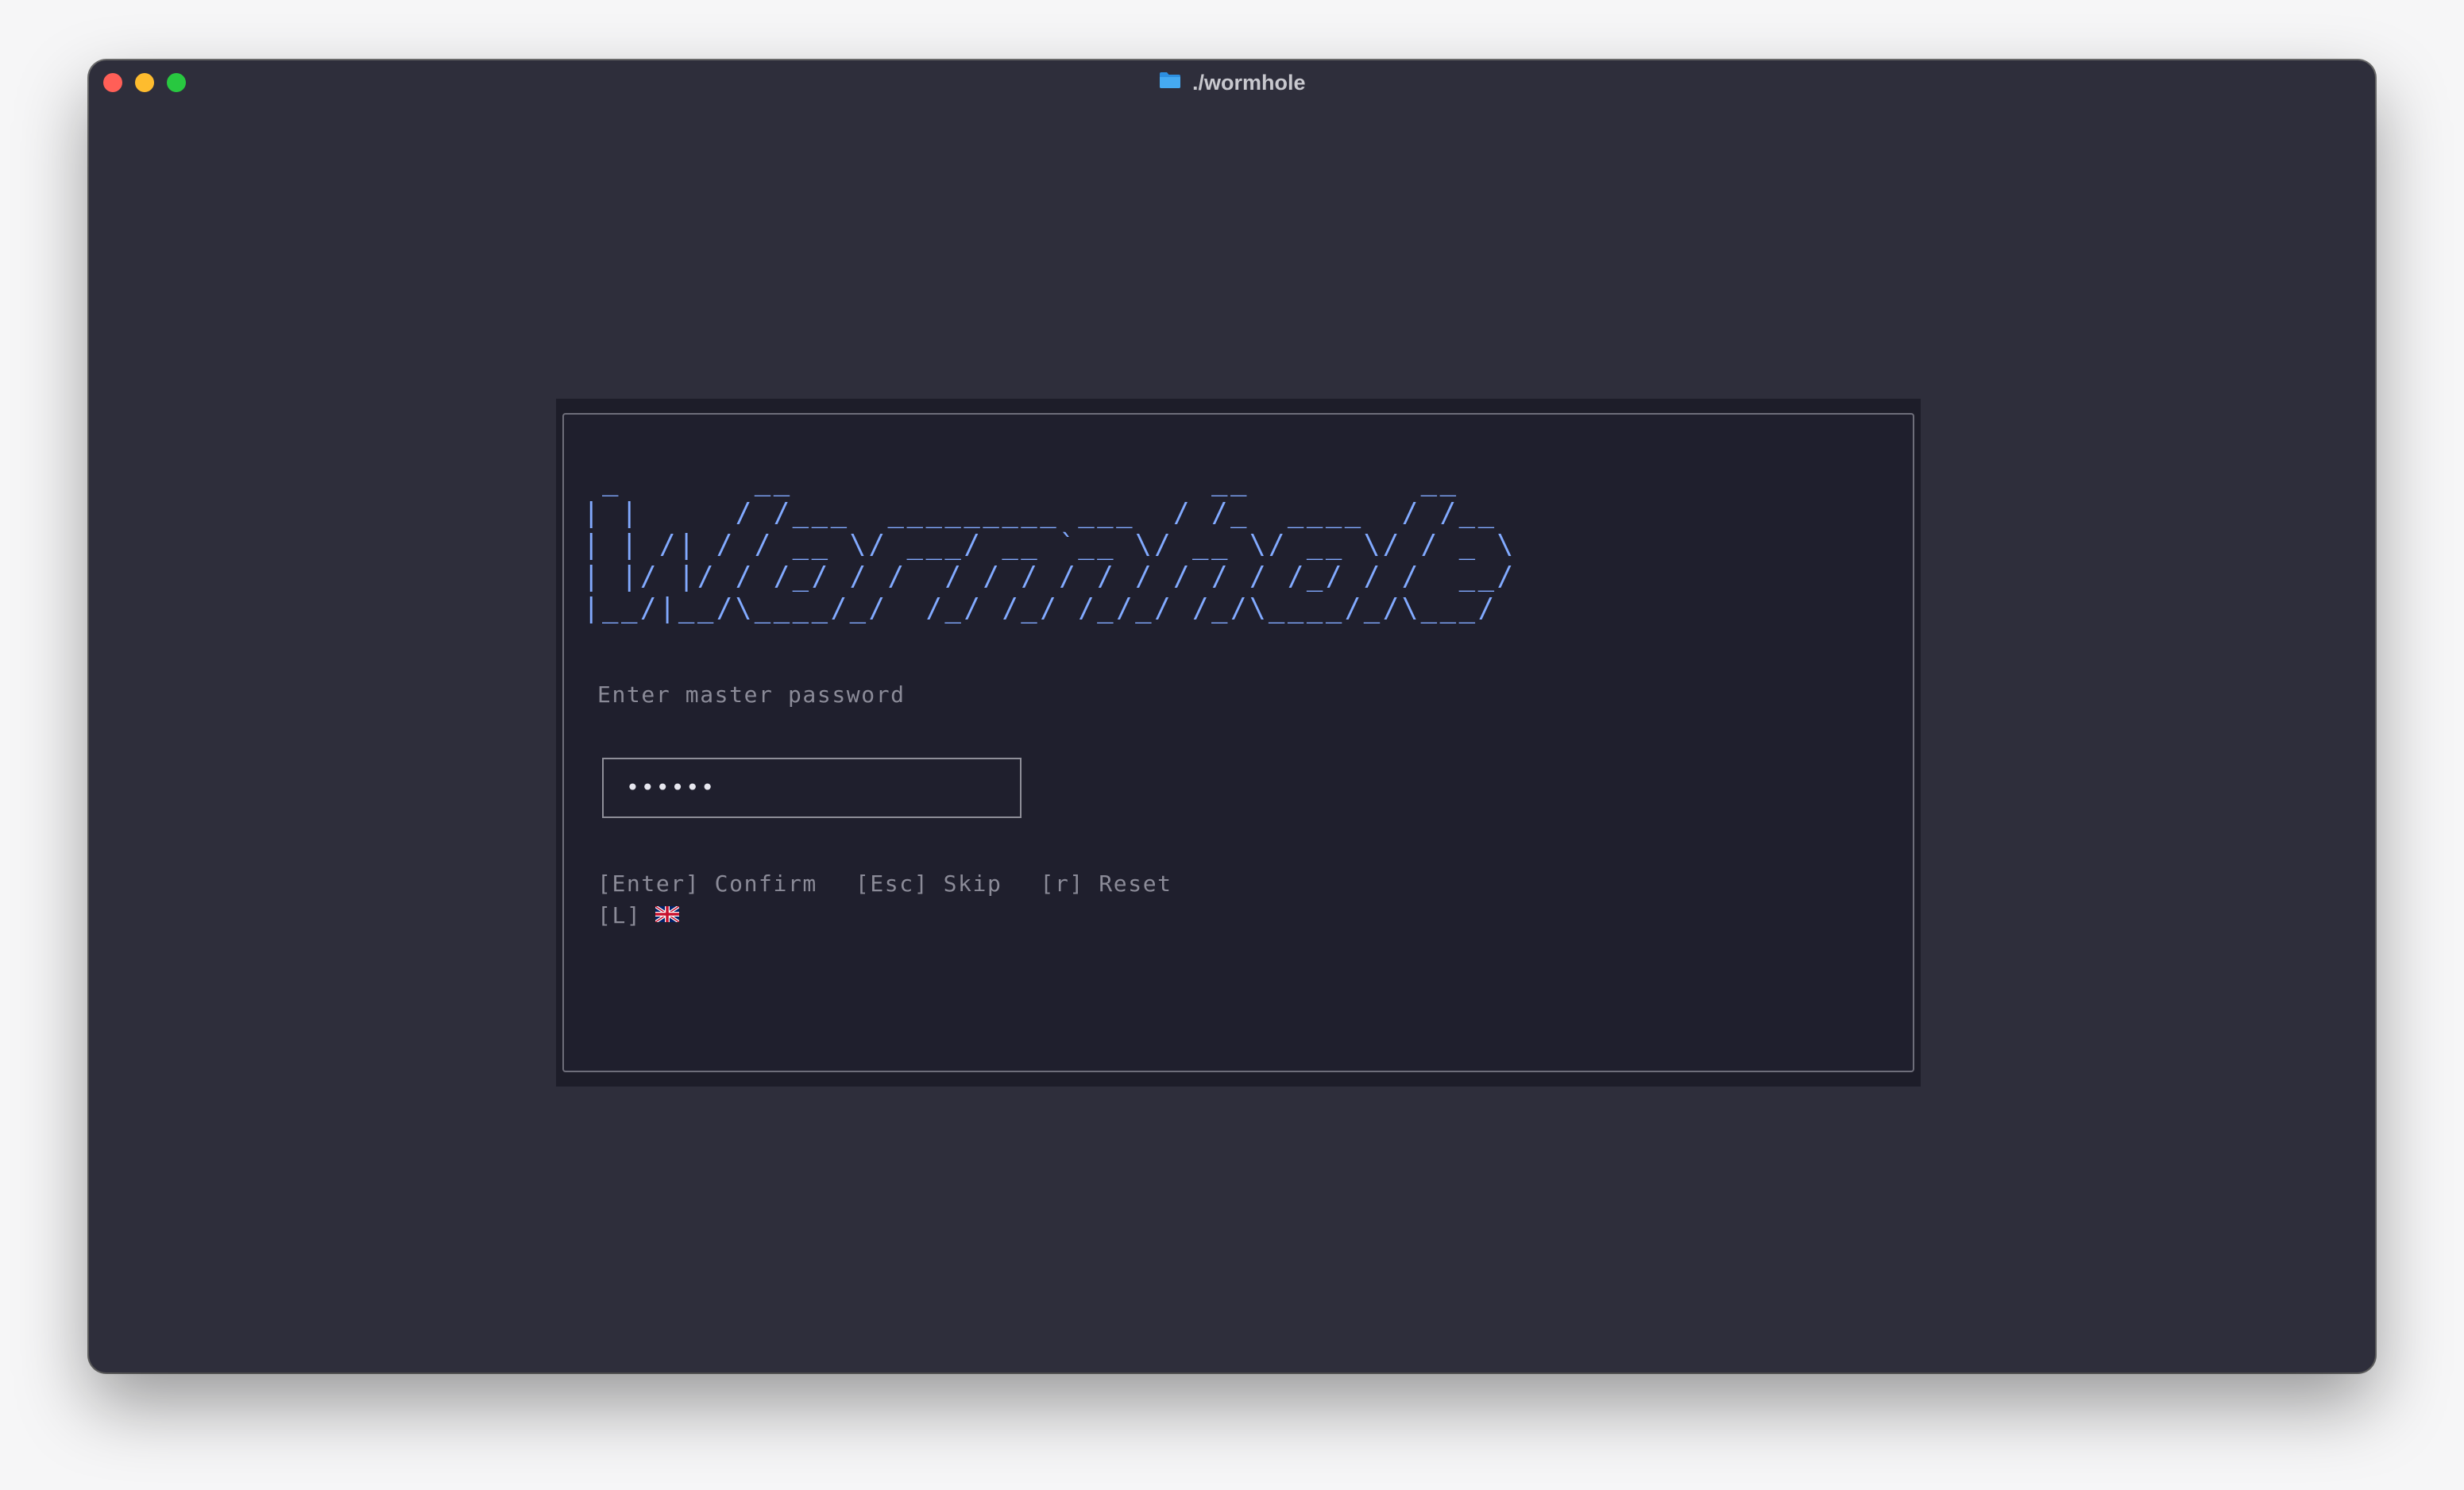  Describe the element at coordinates (812, 788) in the screenshot. I see `master-password-input: ••••••` at that location.